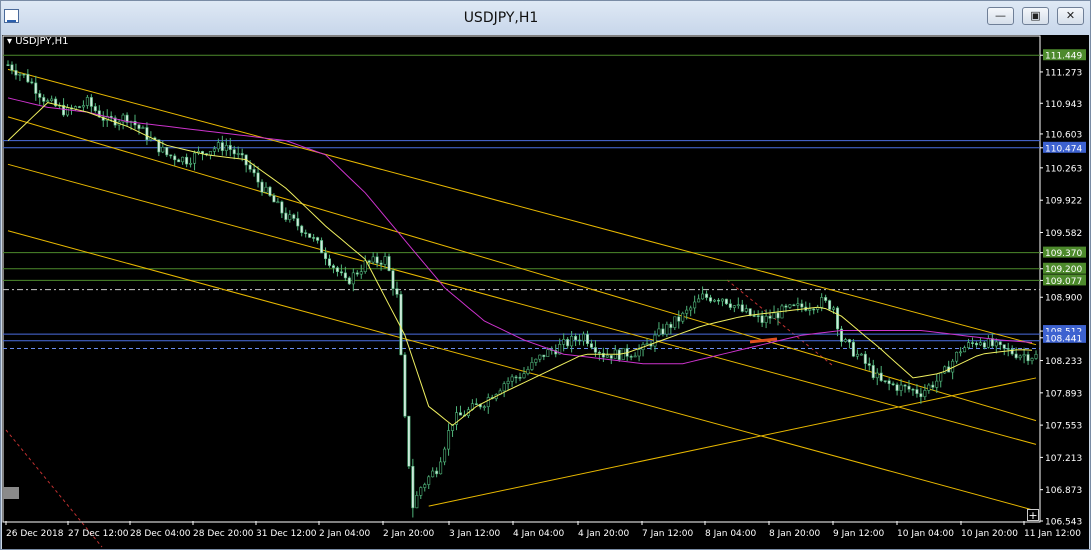  Describe the element at coordinates (475, 534) in the screenshot. I see `time-label: 3 Jan 12:00` at that location.